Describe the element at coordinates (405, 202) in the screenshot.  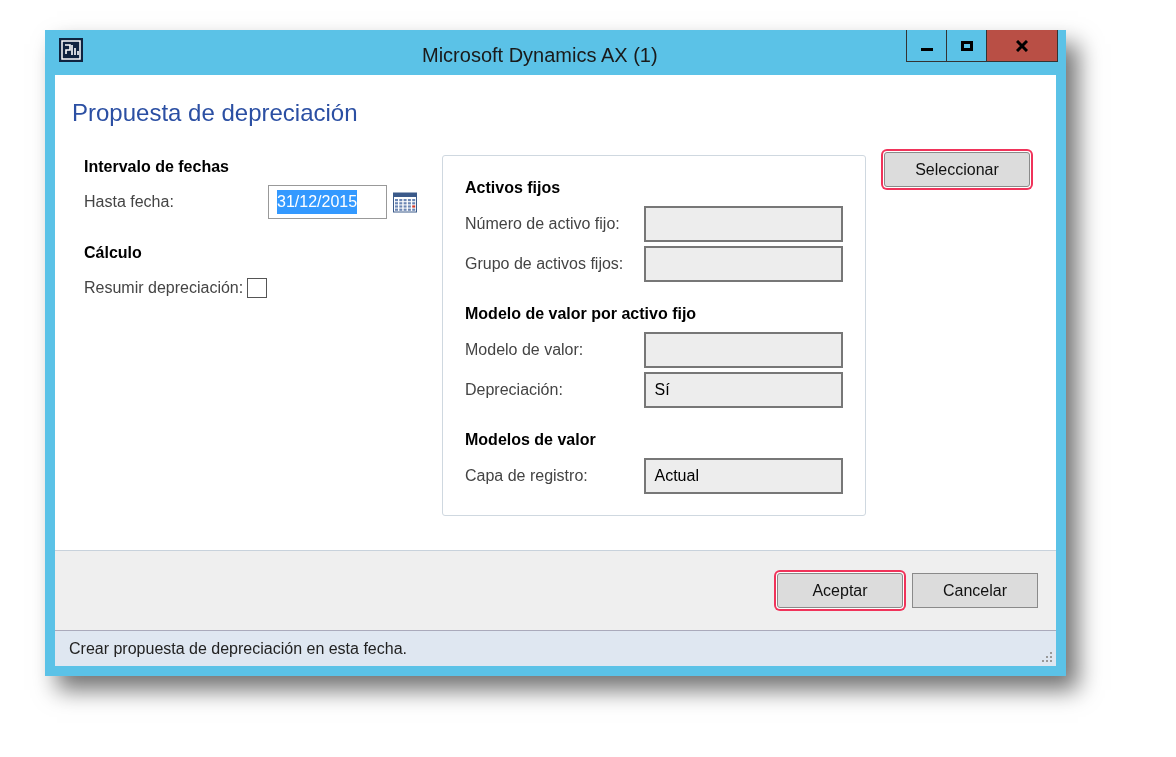
I see `calendar-icon` at that location.